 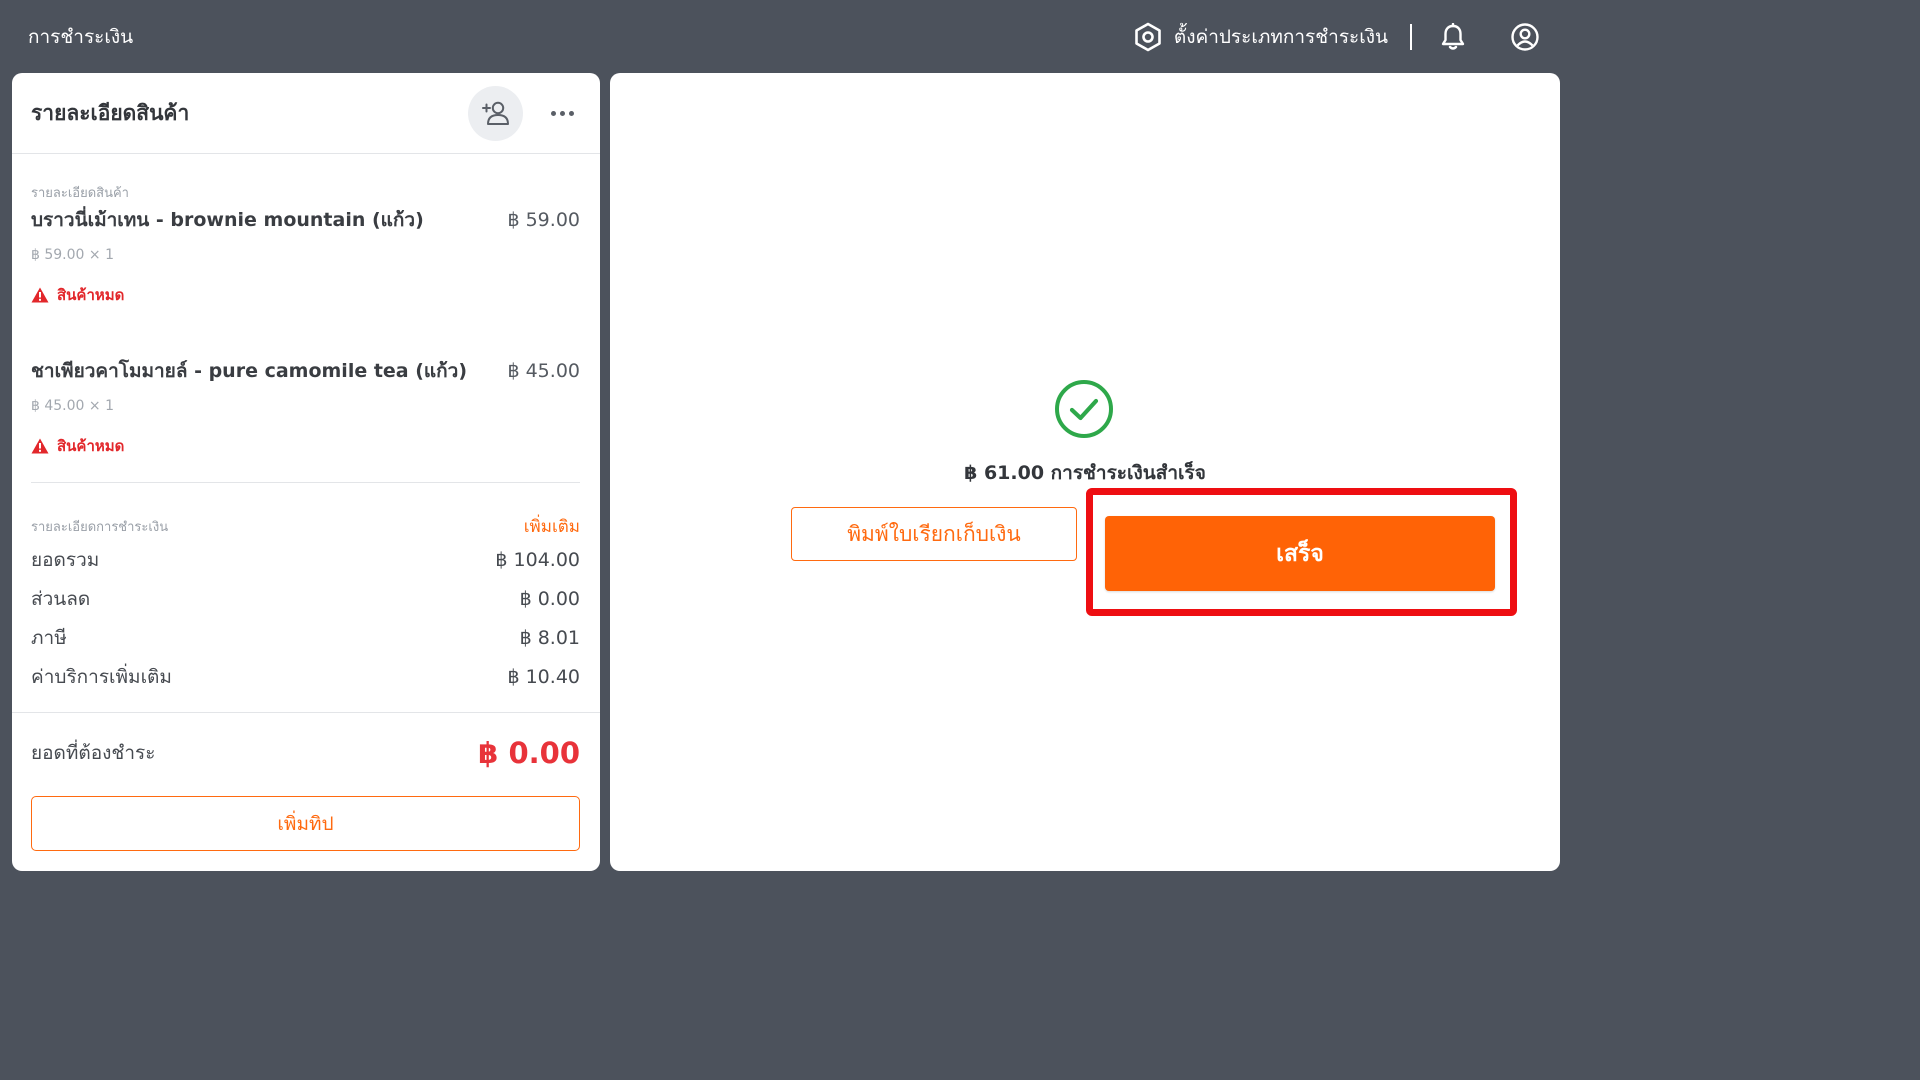 What do you see at coordinates (61, 598) in the screenshot?
I see `summary-label: ส่วนลด` at bounding box center [61, 598].